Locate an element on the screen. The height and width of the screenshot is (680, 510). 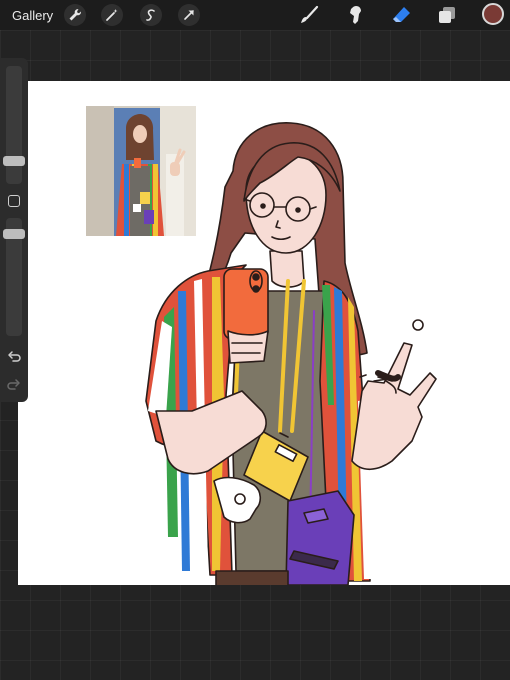
transform-button is located at coordinates (189, 15).